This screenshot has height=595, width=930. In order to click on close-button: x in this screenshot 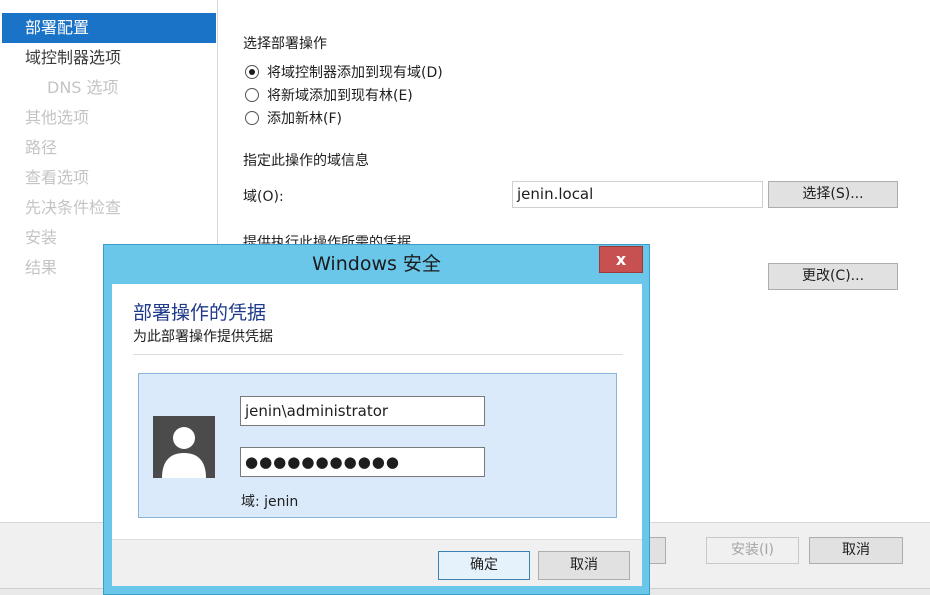, I will do `click(621, 259)`.